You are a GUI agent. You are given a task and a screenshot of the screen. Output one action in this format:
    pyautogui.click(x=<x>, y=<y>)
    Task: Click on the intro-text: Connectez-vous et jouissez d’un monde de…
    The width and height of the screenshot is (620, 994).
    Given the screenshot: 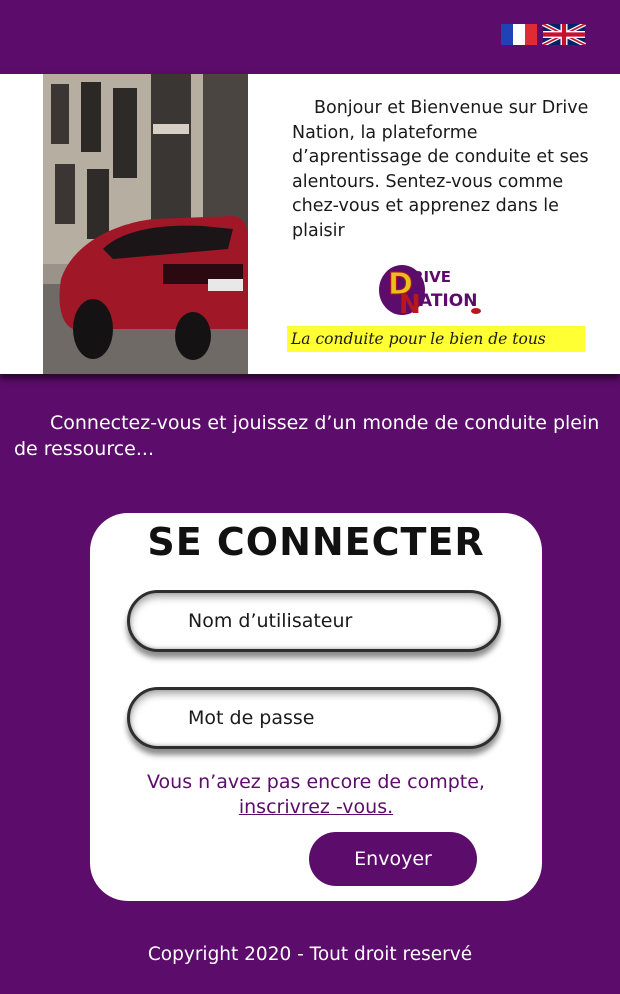 What is the action you would take?
    pyautogui.click(x=307, y=436)
    